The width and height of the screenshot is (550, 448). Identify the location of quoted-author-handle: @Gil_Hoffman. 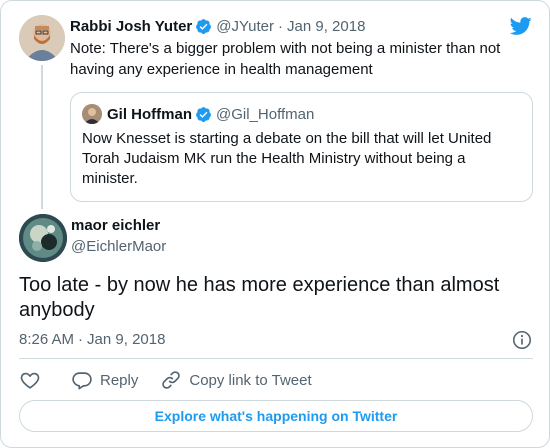
(265, 114).